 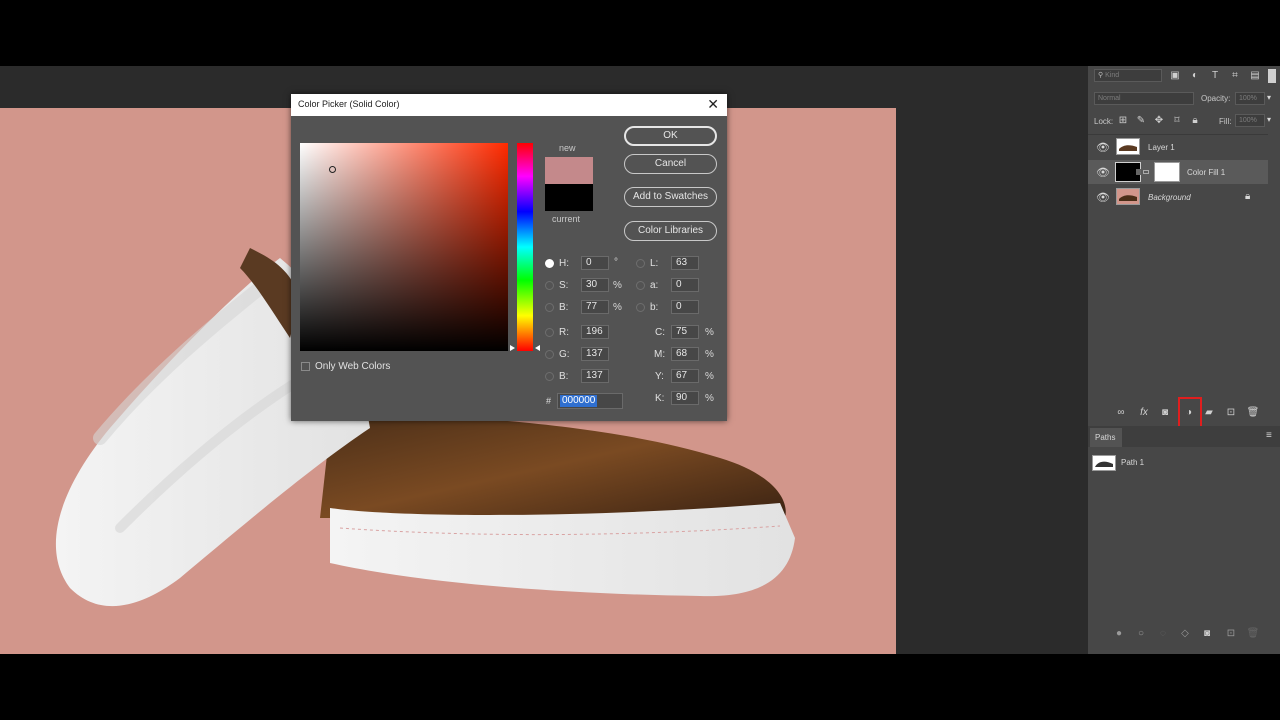 What do you see at coordinates (640, 307) in the screenshot?
I see `lab-b-radio` at bounding box center [640, 307].